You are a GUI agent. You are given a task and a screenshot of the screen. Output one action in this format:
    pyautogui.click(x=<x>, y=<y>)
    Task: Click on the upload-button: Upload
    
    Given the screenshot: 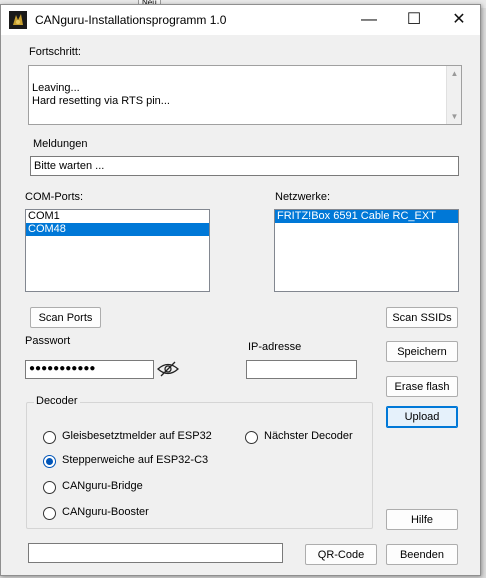 What is the action you would take?
    pyautogui.click(x=422, y=417)
    